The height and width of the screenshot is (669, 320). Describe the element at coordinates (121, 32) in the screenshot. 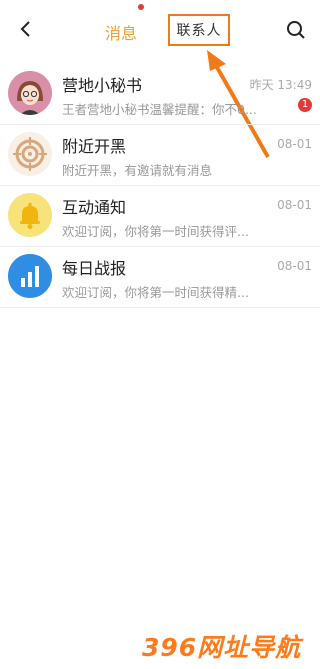

I see `tab-messages: 消息` at that location.